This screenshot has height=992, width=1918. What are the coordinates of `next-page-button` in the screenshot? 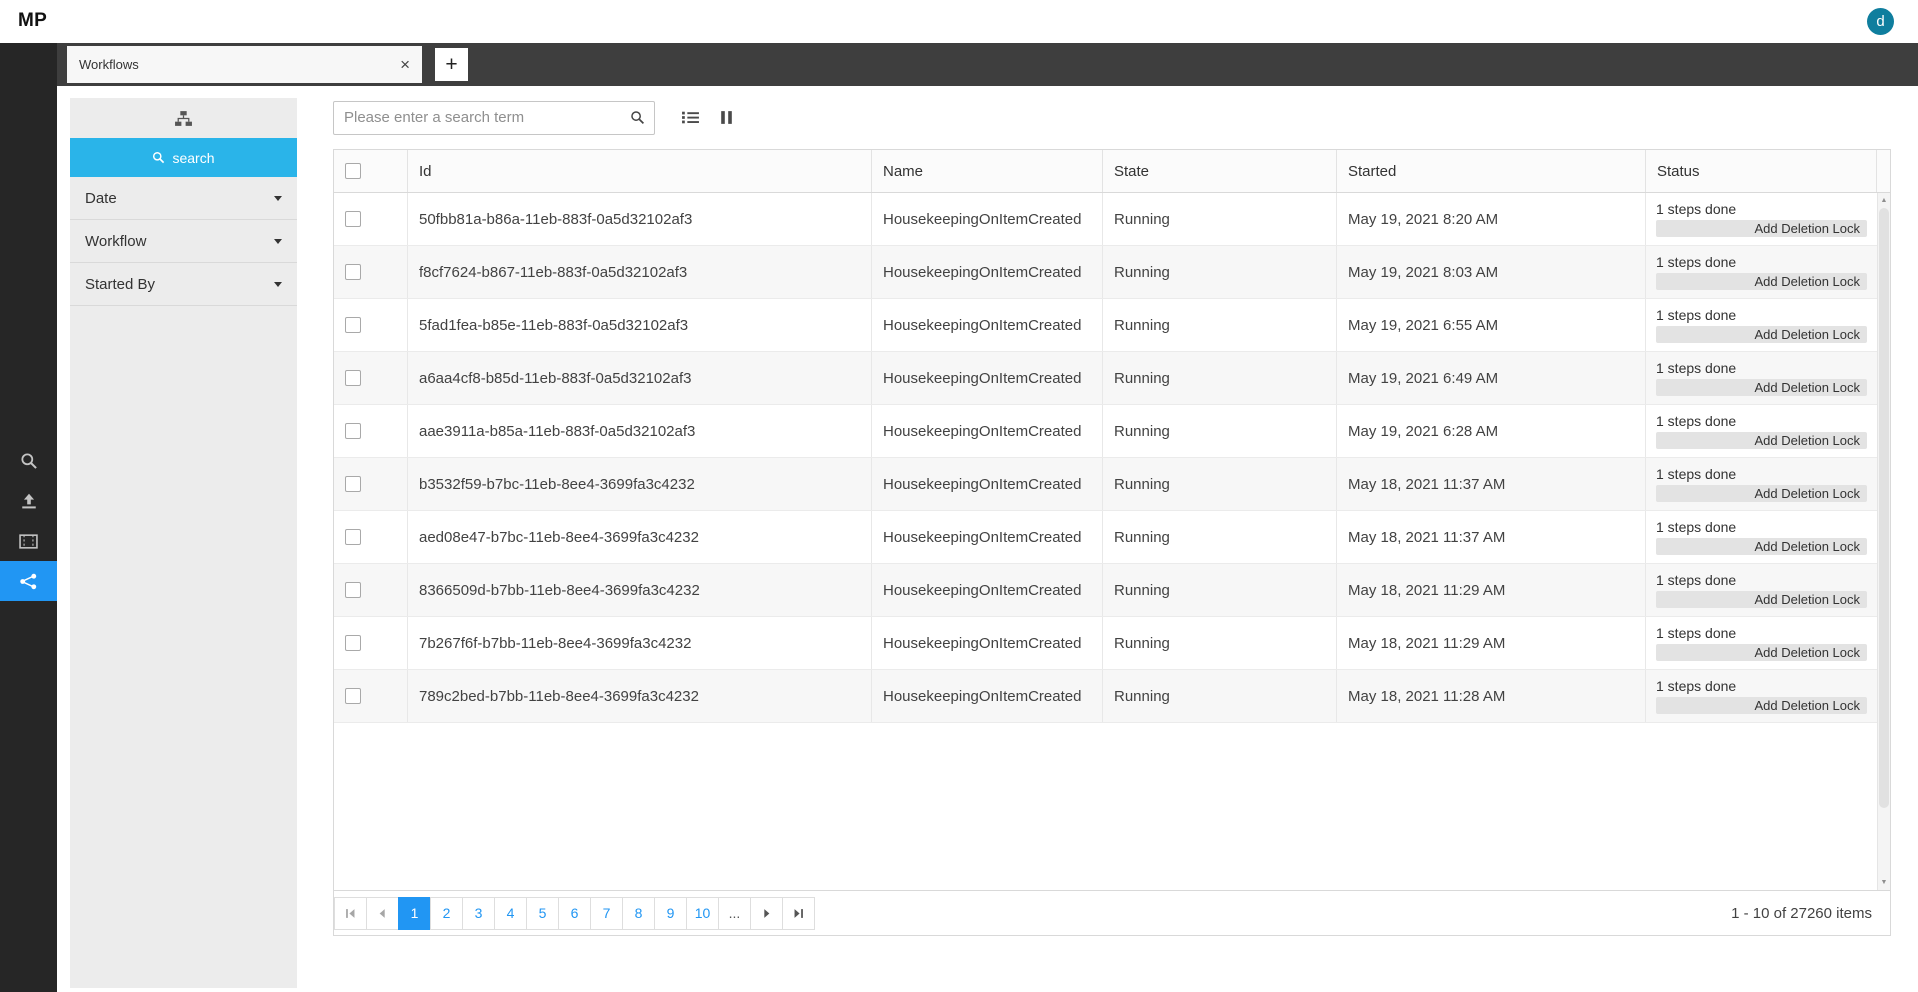 It's located at (766, 913).